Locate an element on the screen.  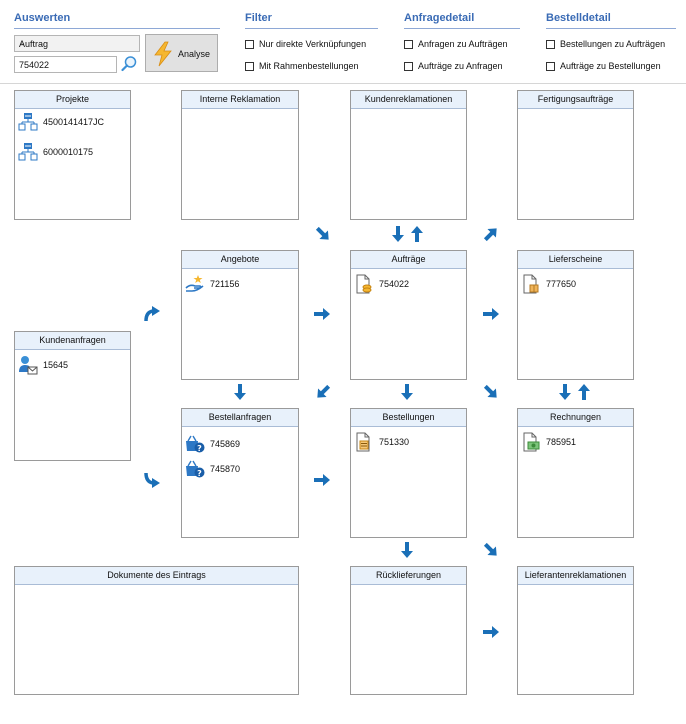
number-input-value: 754022 is located at coordinates (34, 65).